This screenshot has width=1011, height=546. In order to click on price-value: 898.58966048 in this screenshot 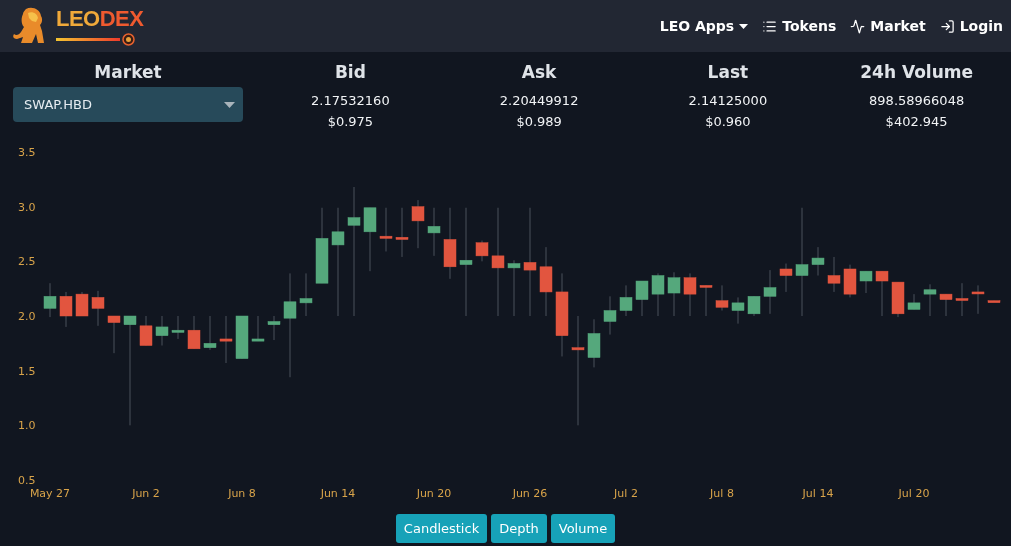, I will do `click(917, 101)`.